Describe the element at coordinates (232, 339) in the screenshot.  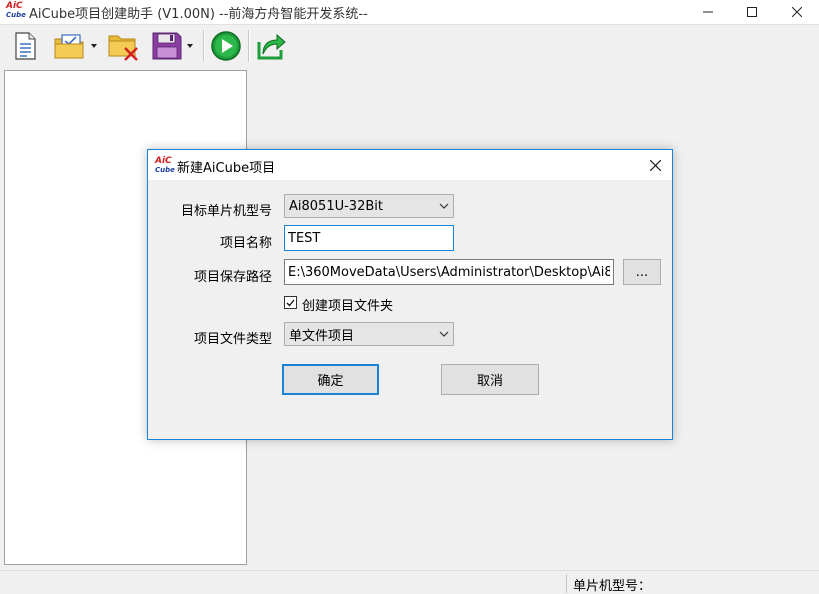
I see `file-type-label: 项目文件类型` at that location.